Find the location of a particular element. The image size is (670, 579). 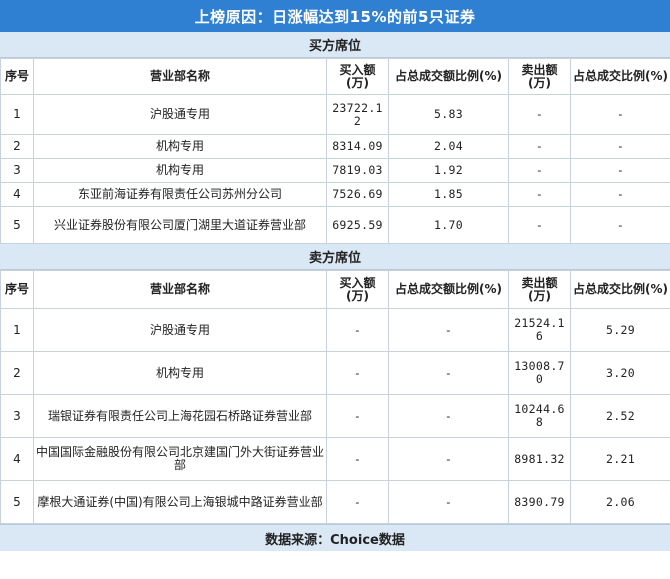

table-row: 2 机构专用 - -13008.70 3.20 is located at coordinates (335, 373).